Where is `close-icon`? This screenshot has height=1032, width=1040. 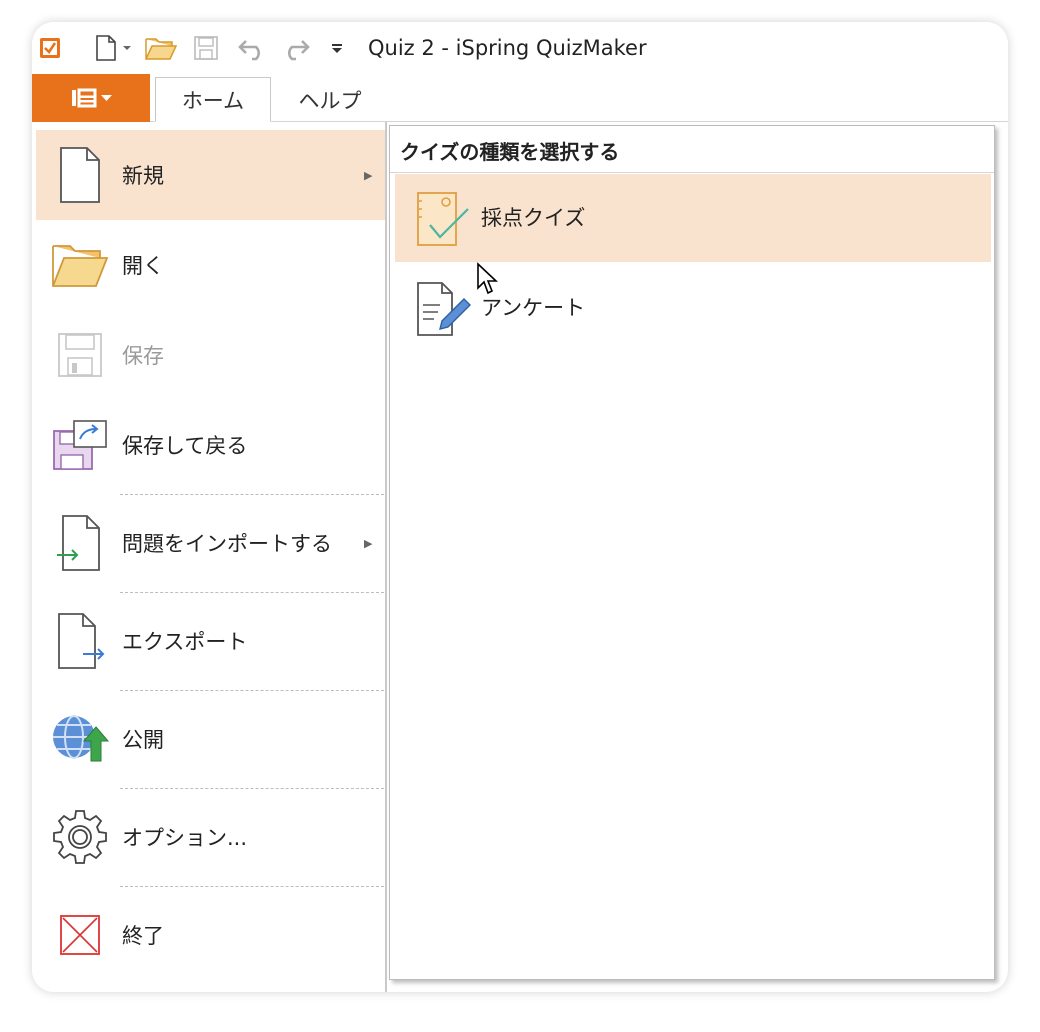 close-icon is located at coordinates (80, 935).